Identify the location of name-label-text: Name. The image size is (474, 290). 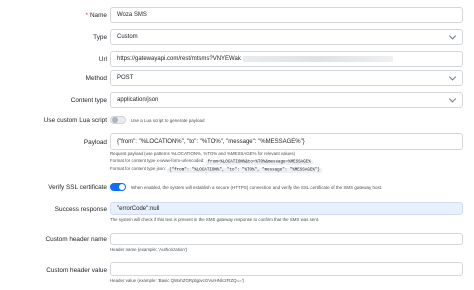
(98, 15).